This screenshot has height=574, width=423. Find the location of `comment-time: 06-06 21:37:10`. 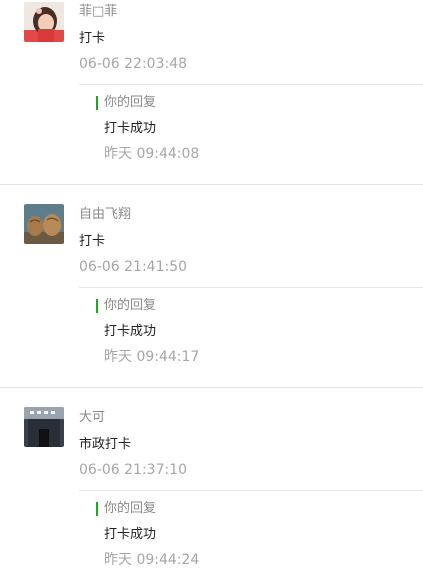

comment-time: 06-06 21:37:10 is located at coordinates (133, 470).